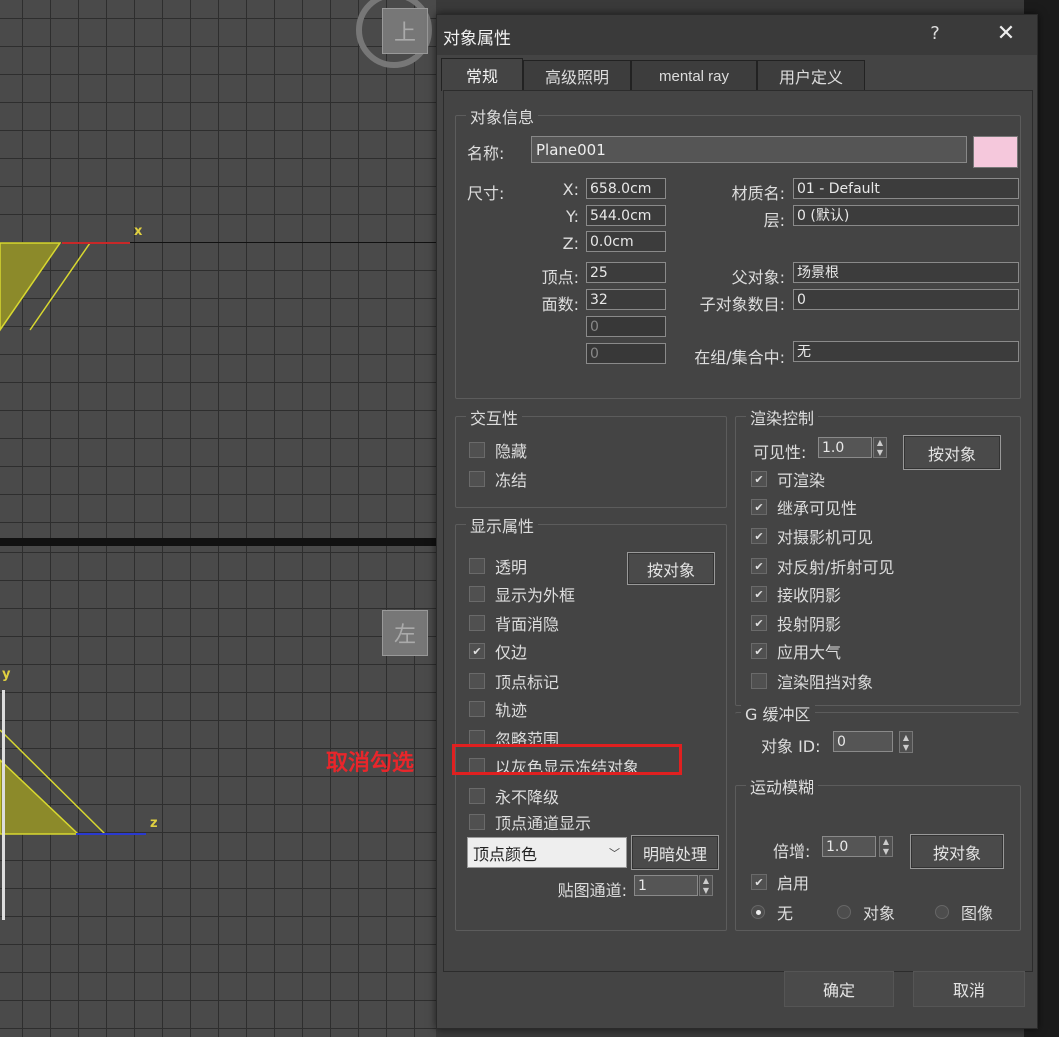  Describe the element at coordinates (863, 741) in the screenshot. I see `object-id-field: 0` at that location.